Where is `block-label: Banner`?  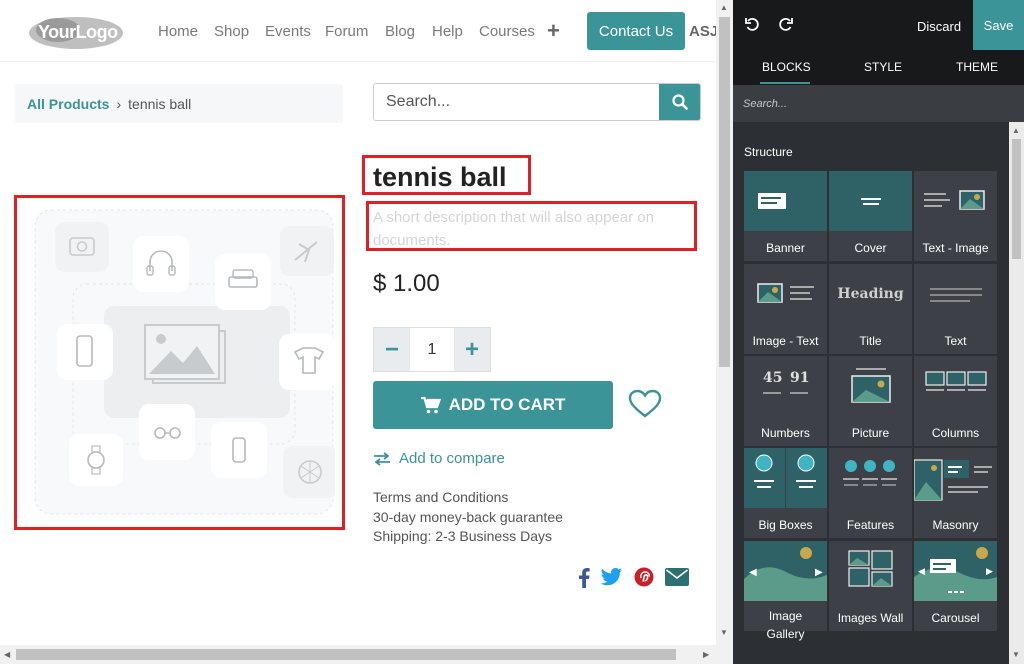 block-label: Banner is located at coordinates (785, 248).